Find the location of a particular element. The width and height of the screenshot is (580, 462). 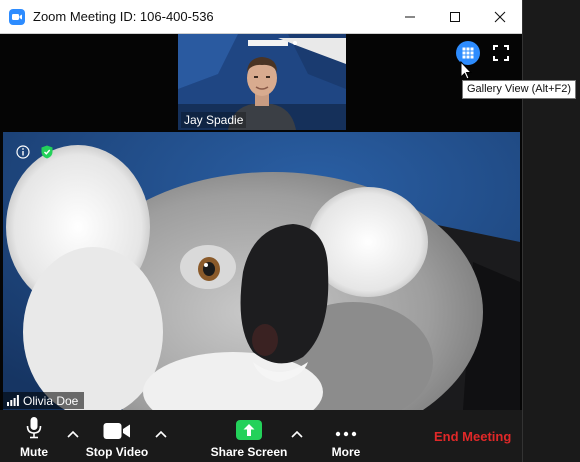

speaker-name: Olivia Doe is located at coordinates (51, 400).